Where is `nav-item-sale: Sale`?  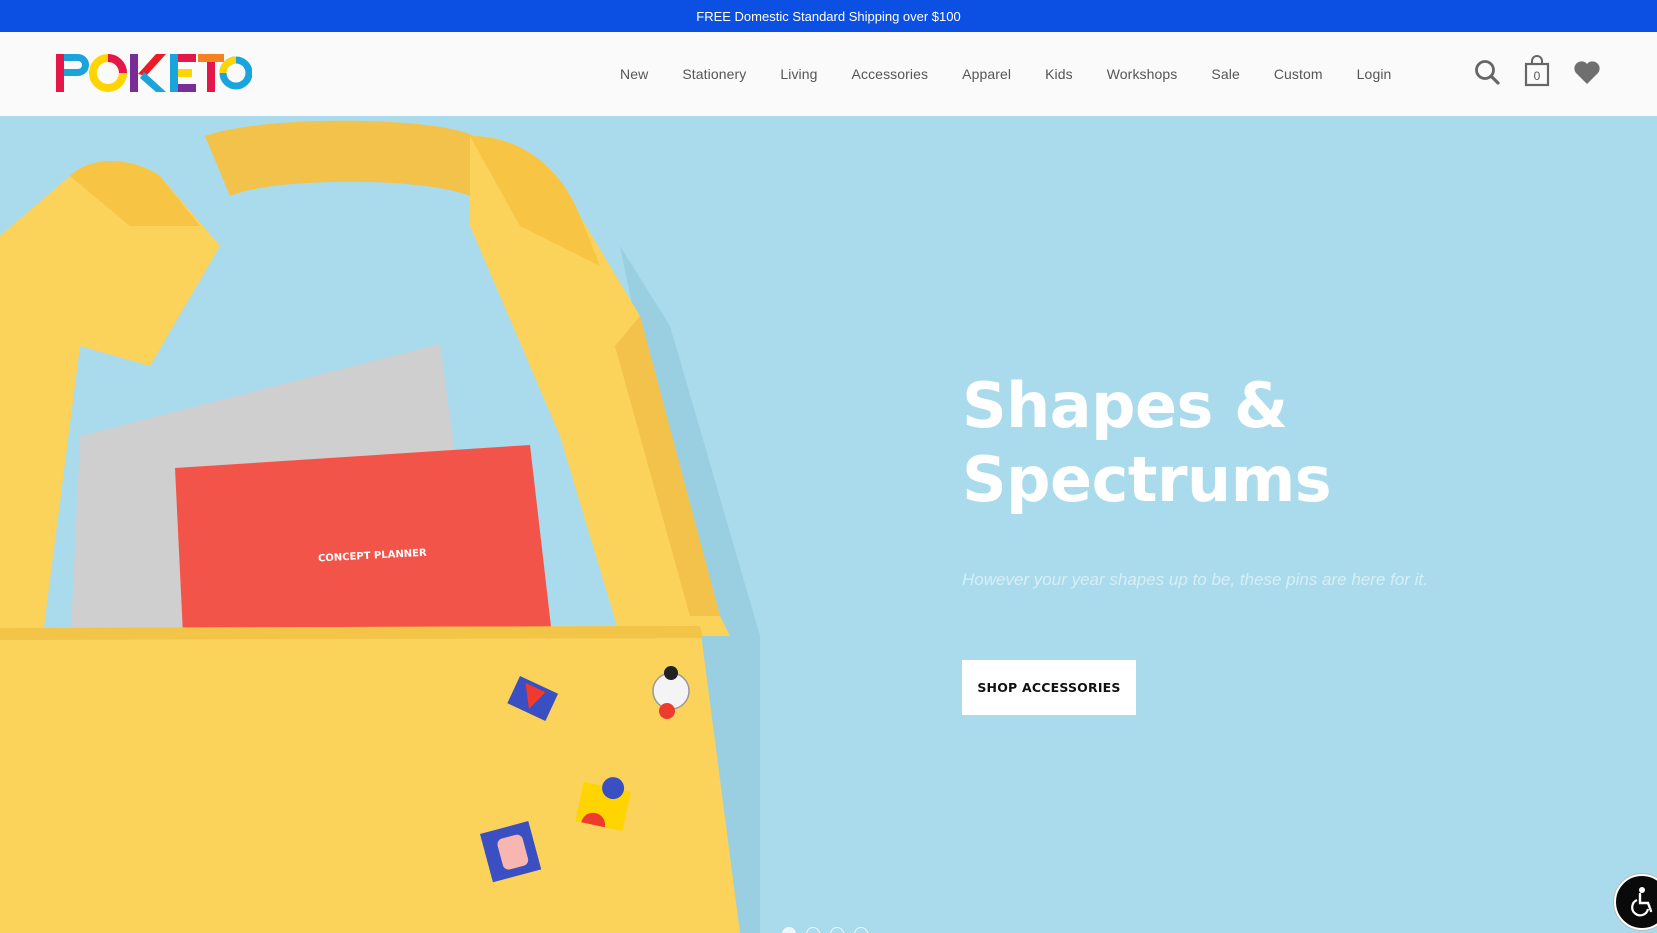 nav-item-sale: Sale is located at coordinates (1225, 74).